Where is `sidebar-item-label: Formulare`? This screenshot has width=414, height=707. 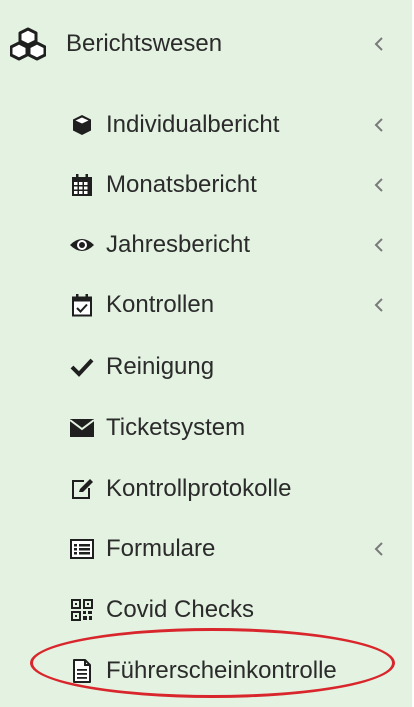 sidebar-item-label: Formulare is located at coordinates (161, 548).